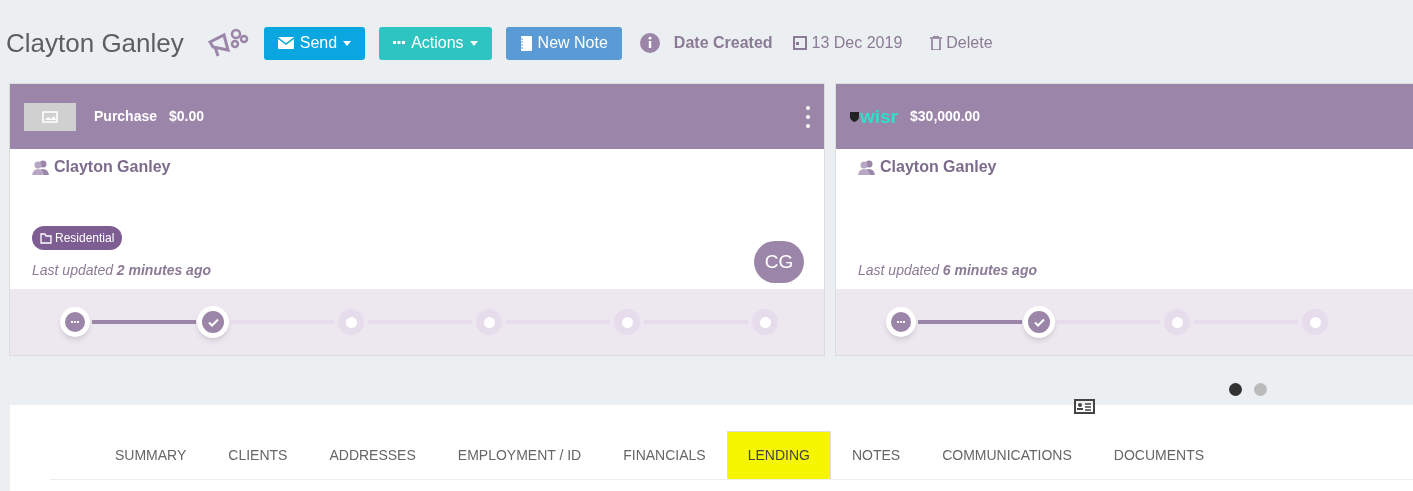  What do you see at coordinates (1007, 455) in the screenshot?
I see `tab: COMMUNICATIONS` at bounding box center [1007, 455].